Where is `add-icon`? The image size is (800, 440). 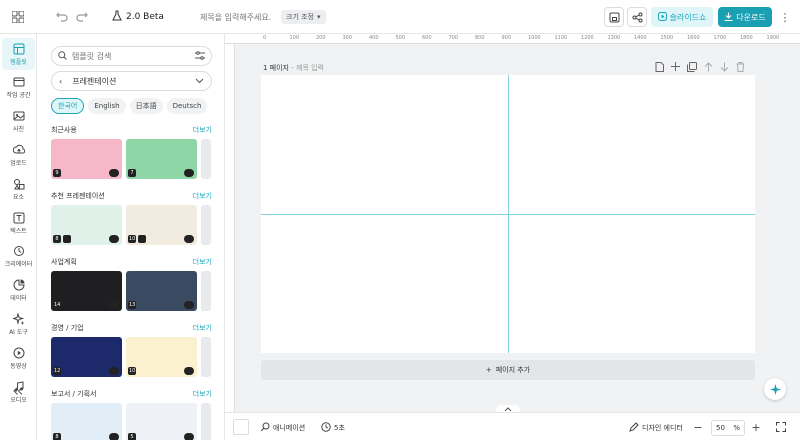
add-icon is located at coordinates (675, 68).